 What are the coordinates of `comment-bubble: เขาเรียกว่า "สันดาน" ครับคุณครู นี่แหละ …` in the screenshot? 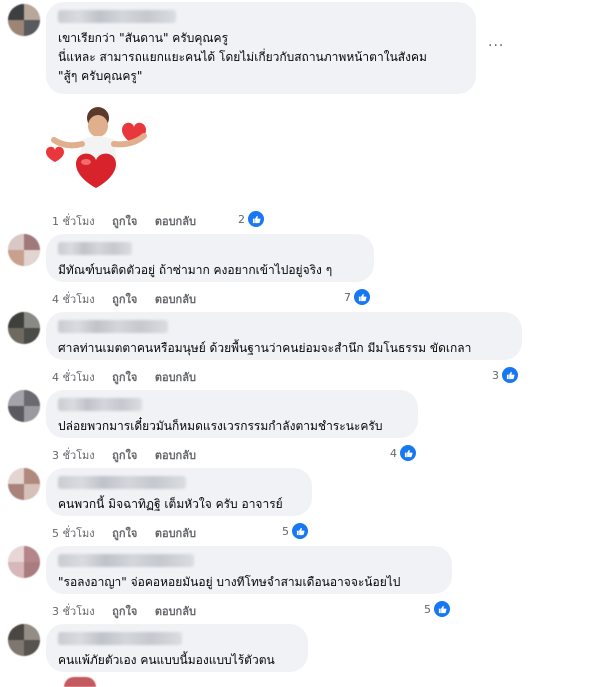 It's located at (261, 48).